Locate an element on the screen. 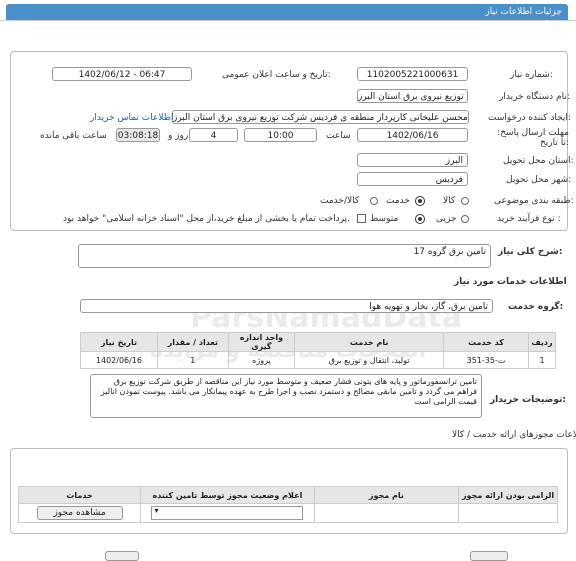 This screenshot has height=561, width=576. col-service-name: نام خدمت is located at coordinates (369, 342).